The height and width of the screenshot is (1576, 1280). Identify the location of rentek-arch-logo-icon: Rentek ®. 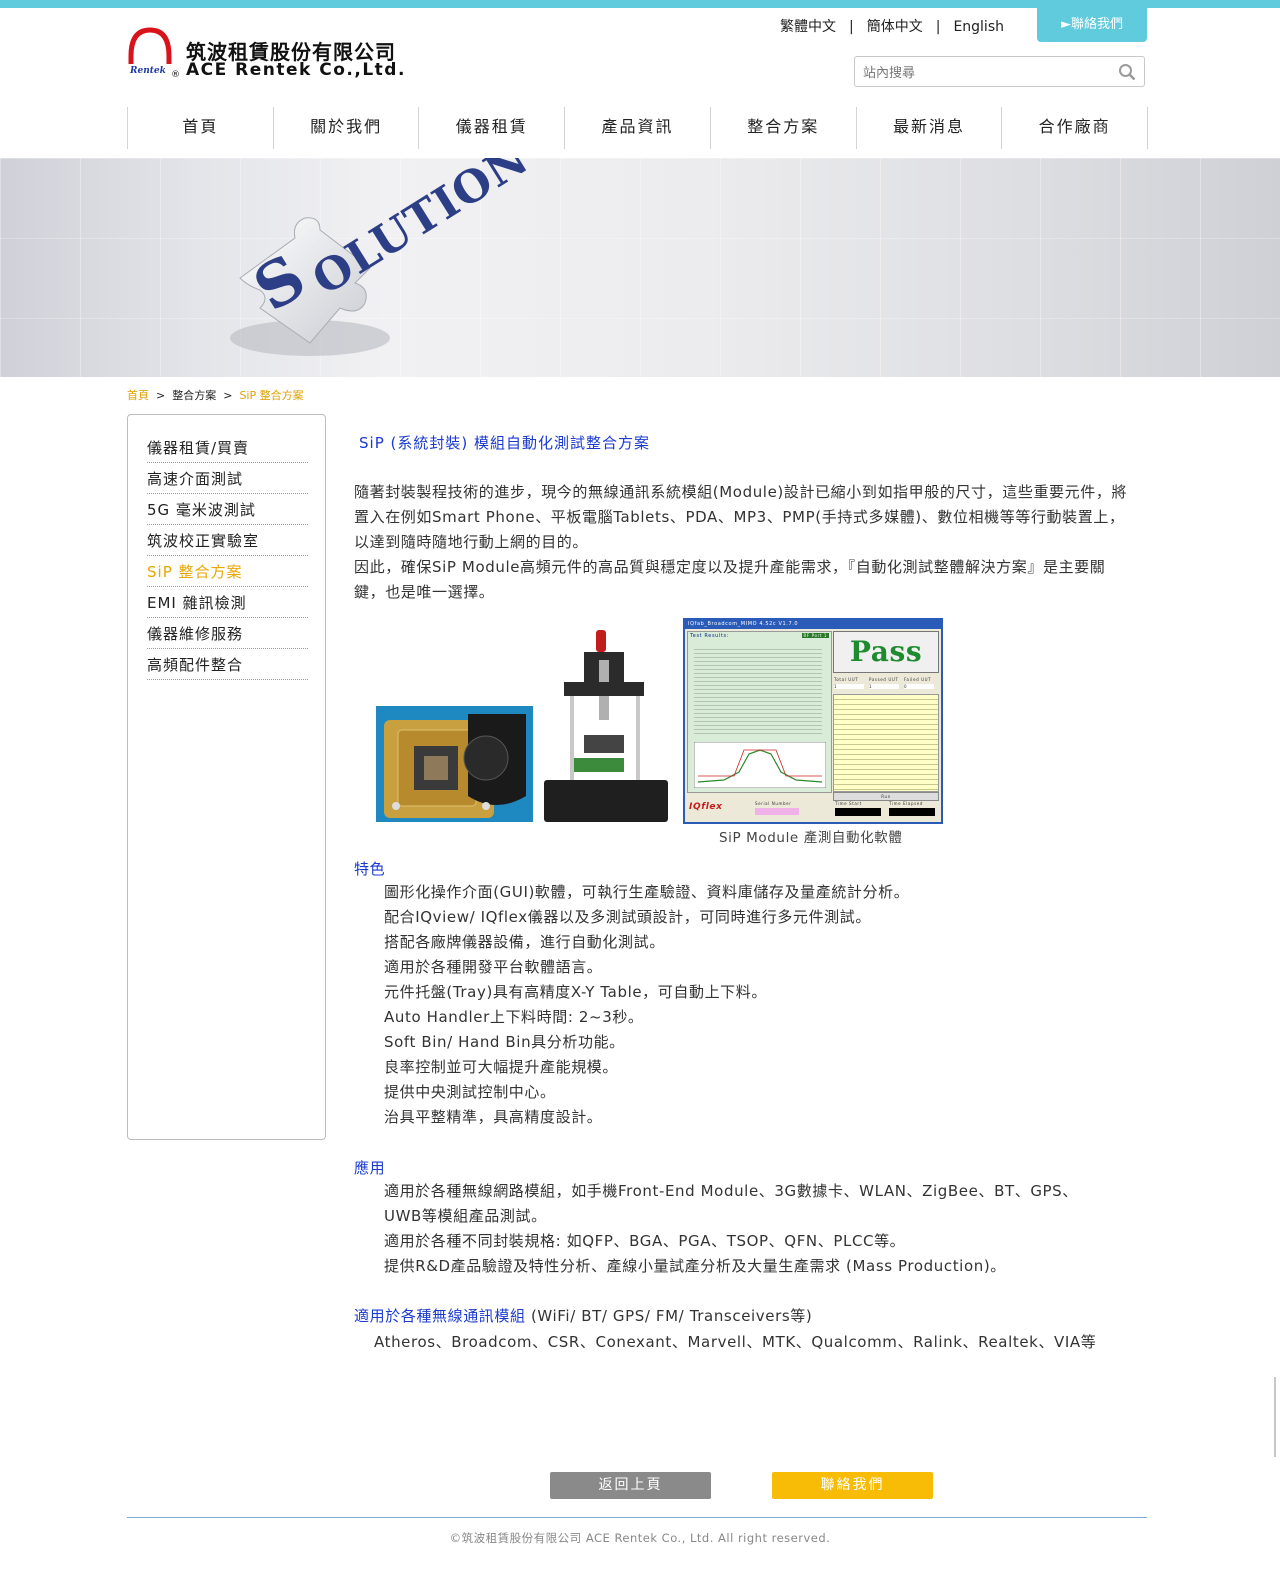
(154, 52).